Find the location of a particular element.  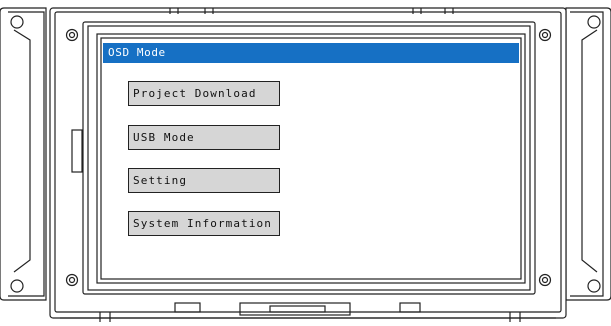

setting-button: Setting is located at coordinates (204, 180).